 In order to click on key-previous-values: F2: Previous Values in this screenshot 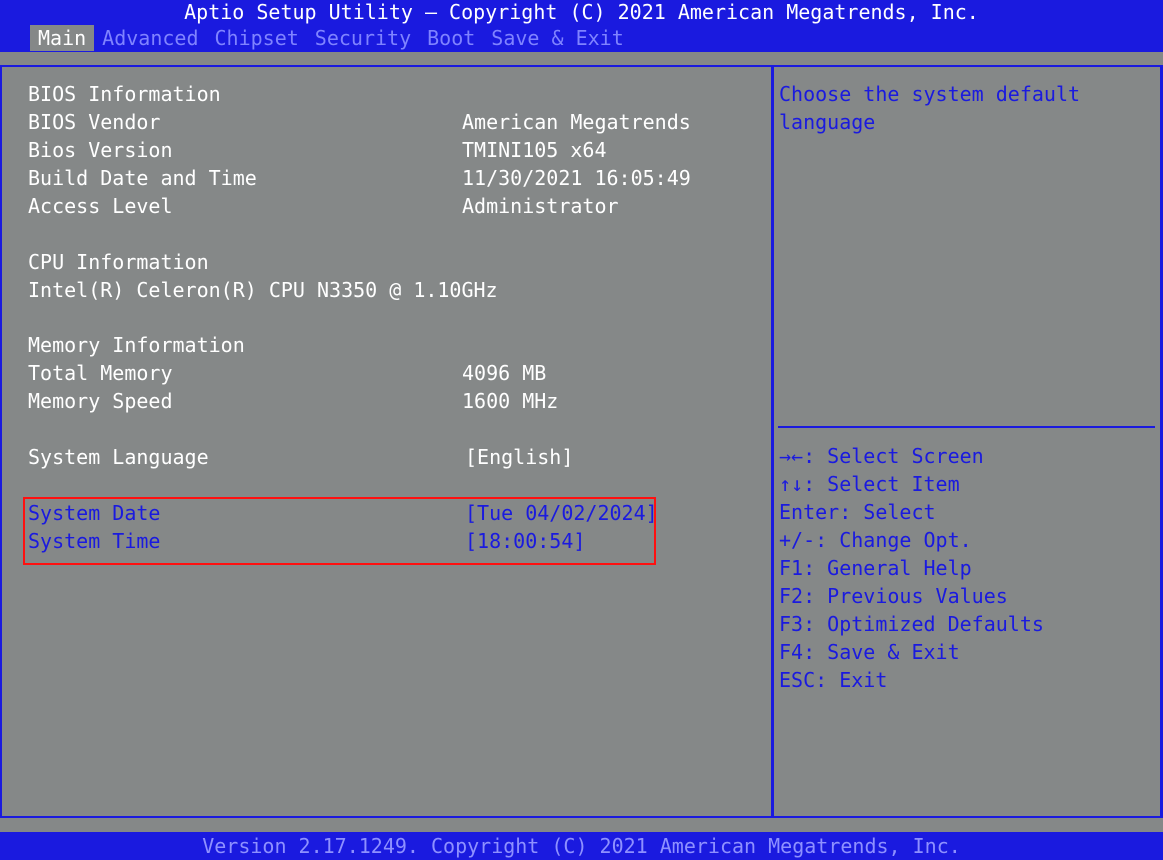, I will do `click(893, 596)`.